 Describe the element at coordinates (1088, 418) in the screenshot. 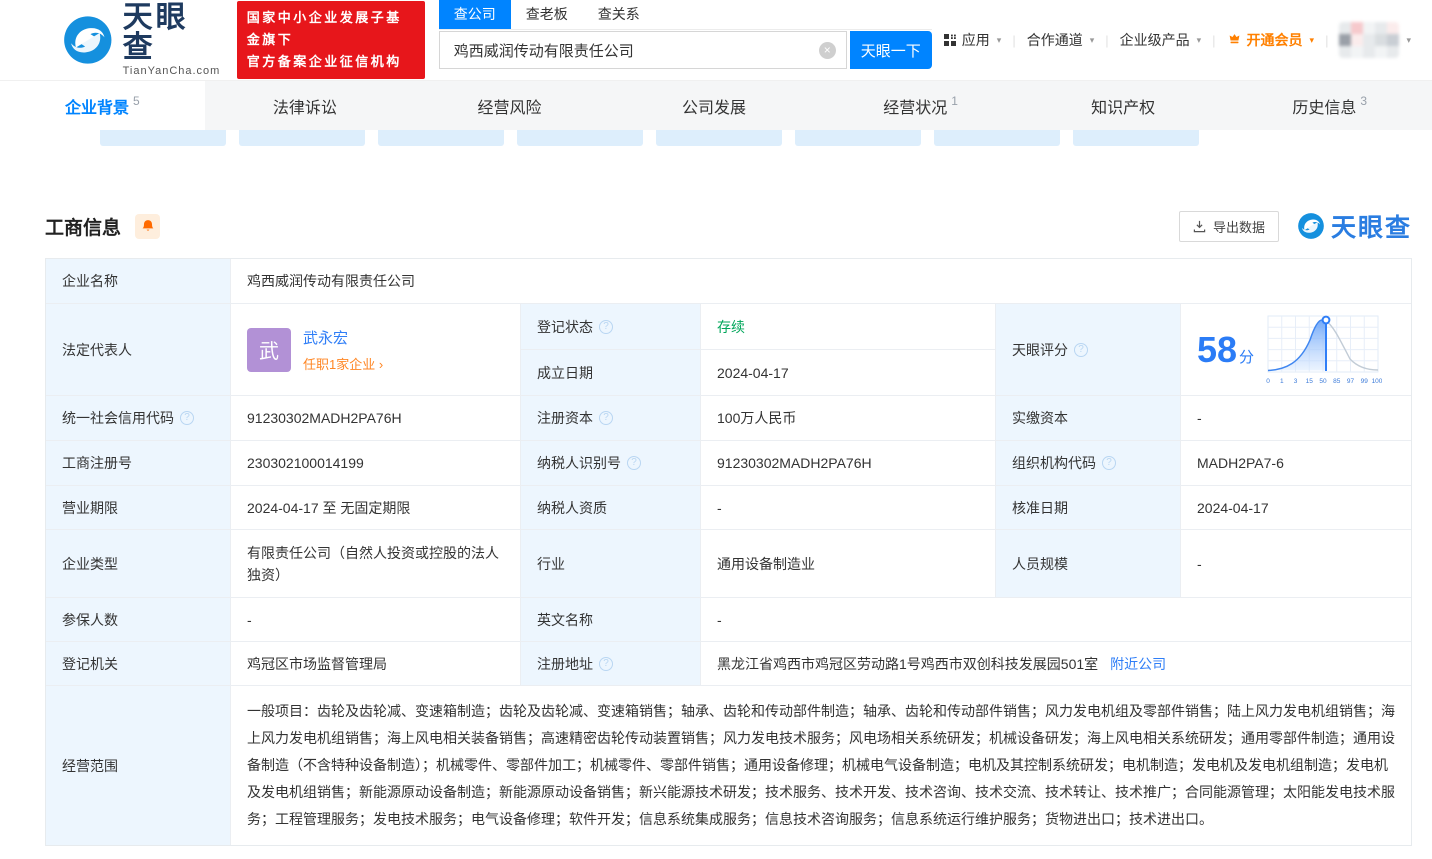

I see `paid-capital-label: 实缴资本` at that location.